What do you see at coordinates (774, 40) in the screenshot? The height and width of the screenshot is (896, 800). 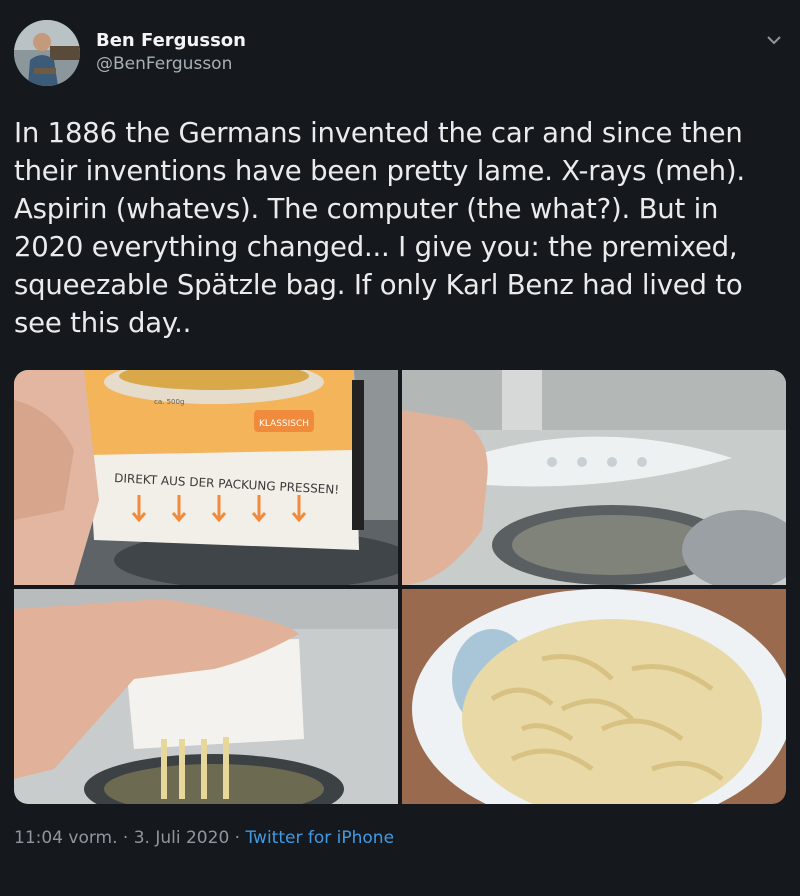 I see `chevron-down-icon` at bounding box center [774, 40].